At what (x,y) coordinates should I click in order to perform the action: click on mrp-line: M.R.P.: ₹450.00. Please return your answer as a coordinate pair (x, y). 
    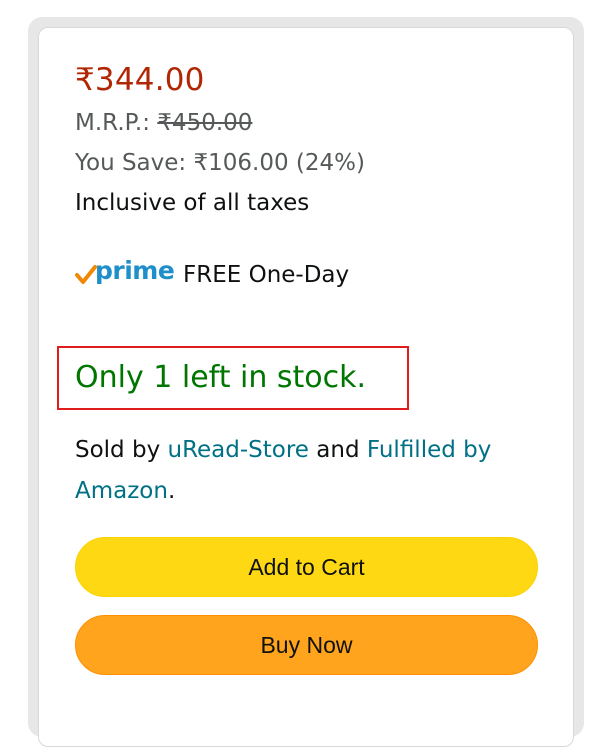
    Looking at the image, I should click on (163, 123).